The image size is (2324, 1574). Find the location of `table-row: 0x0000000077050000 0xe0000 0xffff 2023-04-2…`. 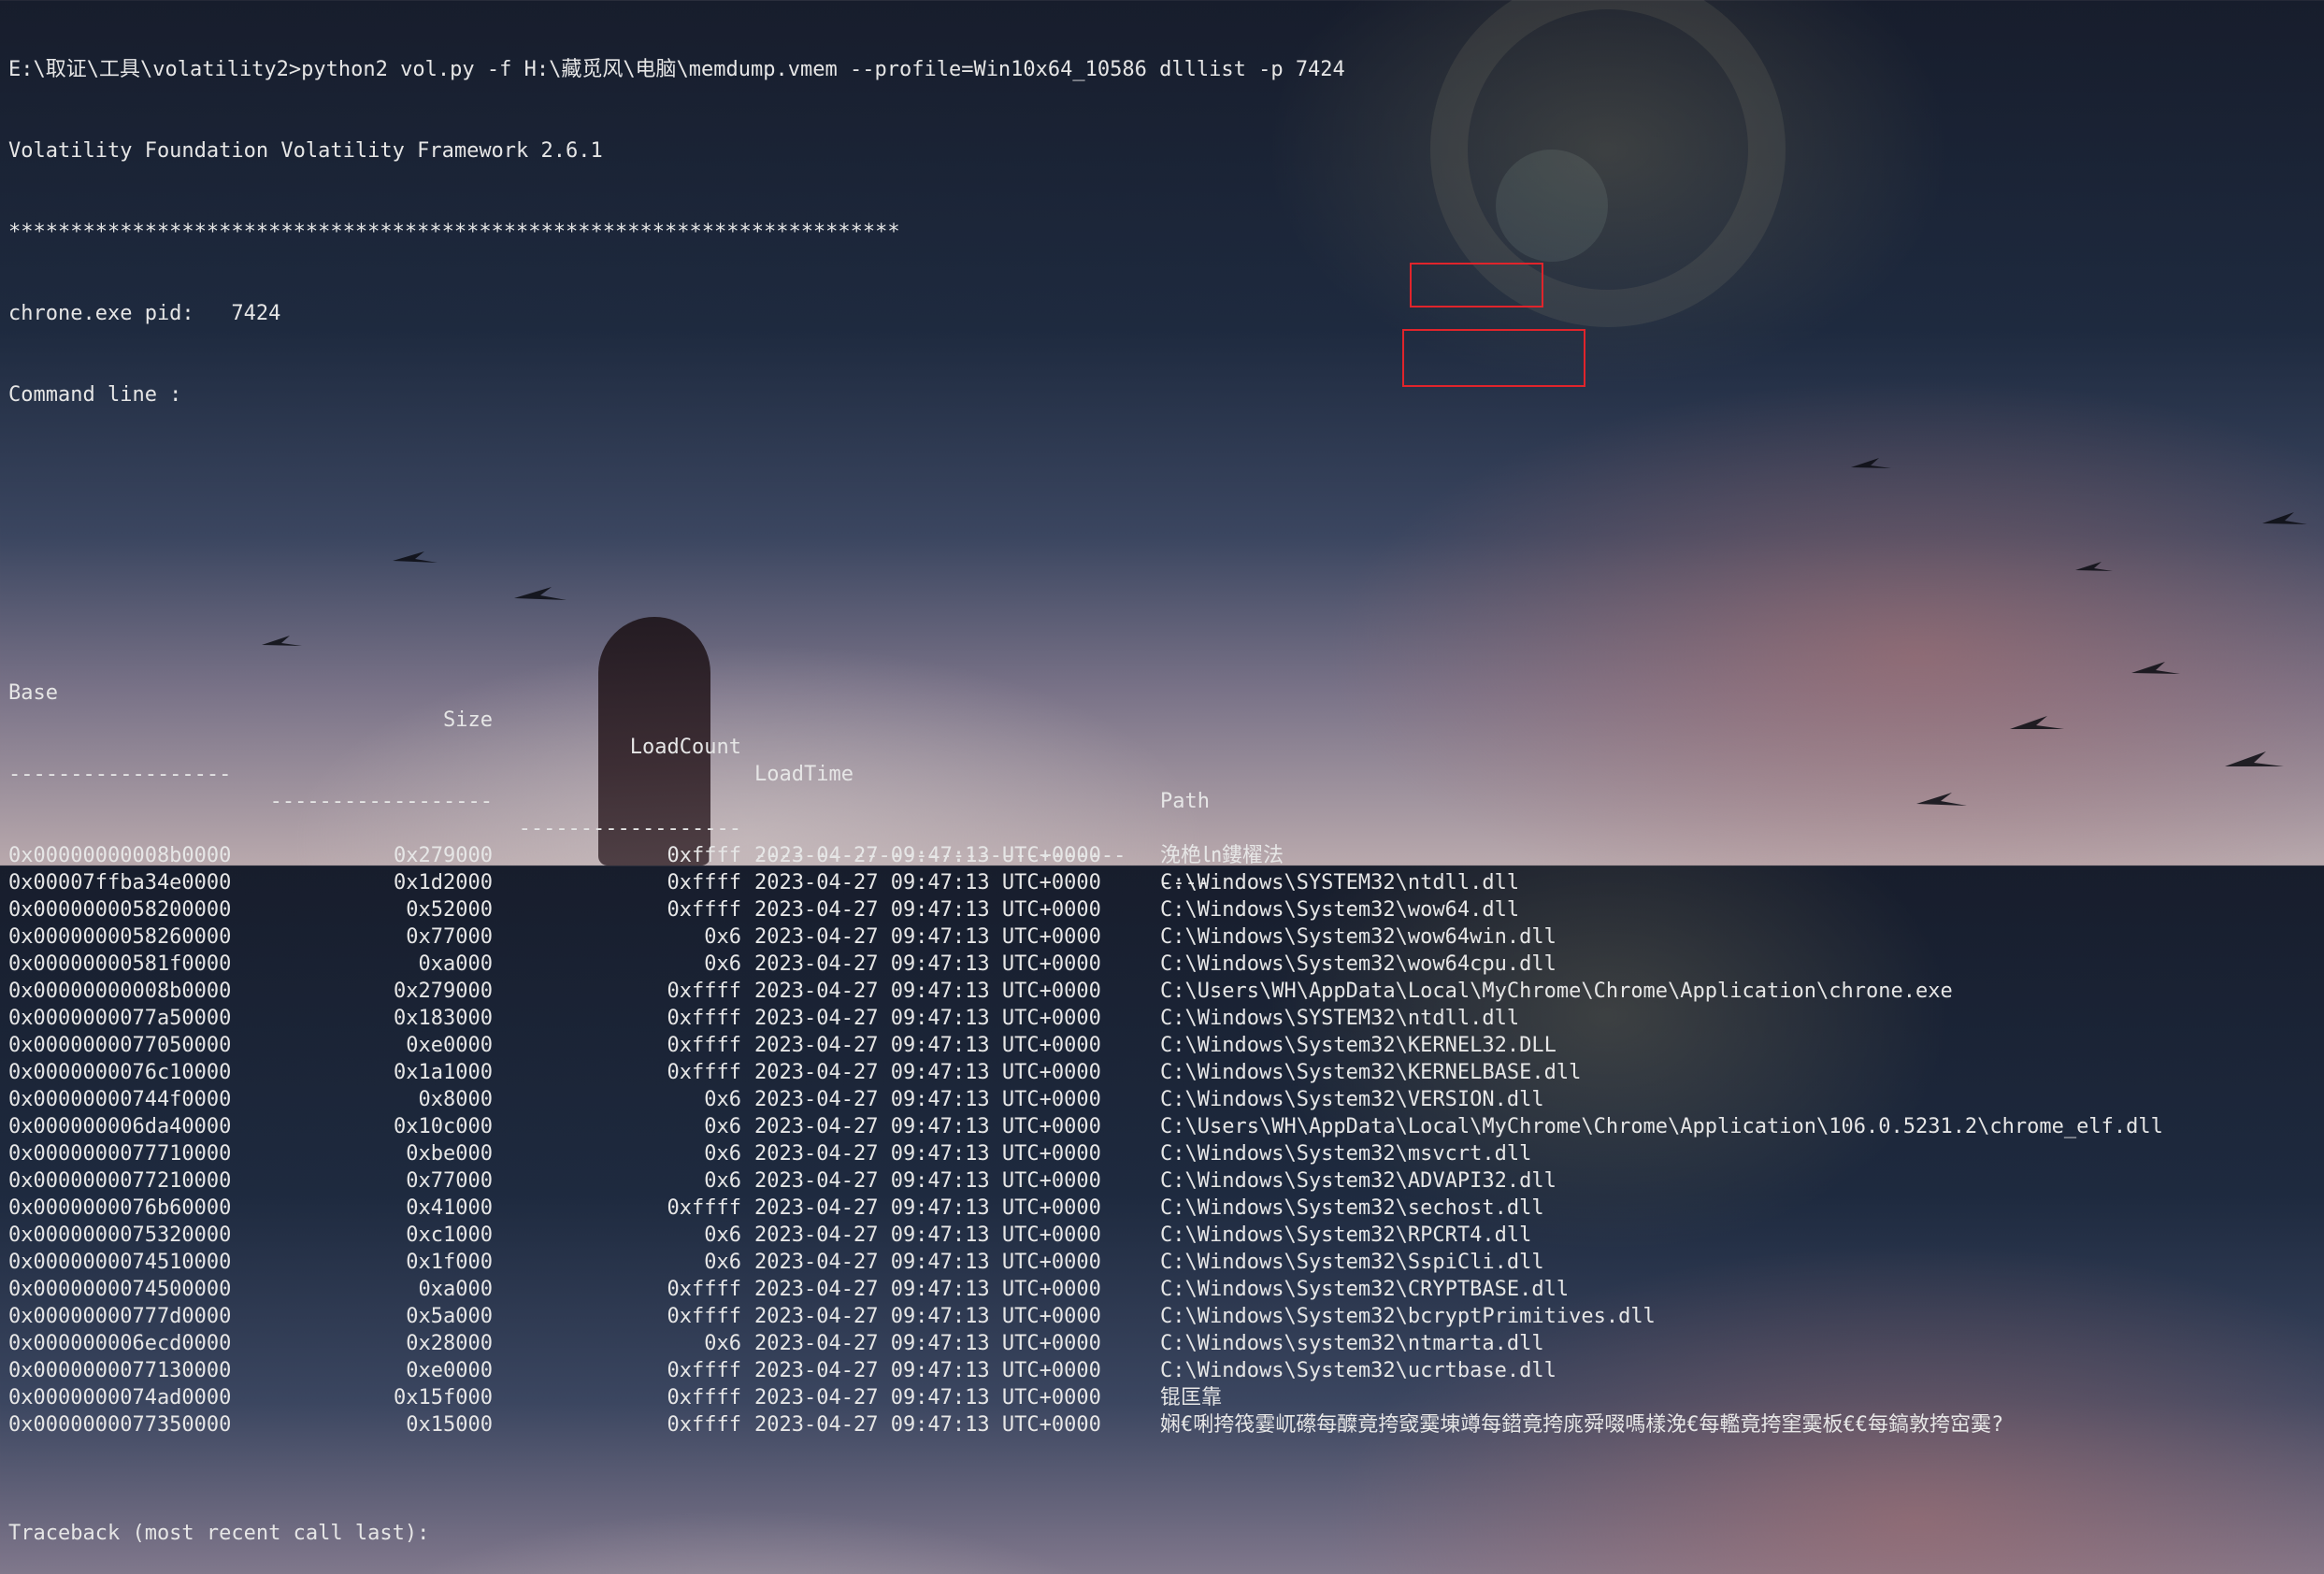

table-row: 0x0000000077050000 0xe0000 0xffff 2023-04-2… is located at coordinates (1166, 1045).